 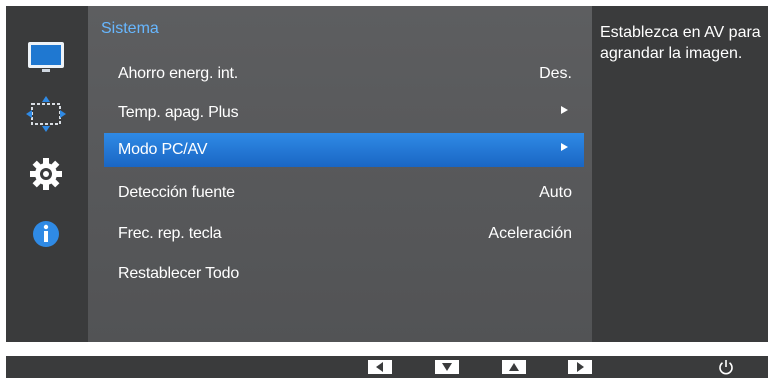 What do you see at coordinates (344, 113) in the screenshot?
I see `menu-item-temp-apag: Temp. apag. Plus` at bounding box center [344, 113].